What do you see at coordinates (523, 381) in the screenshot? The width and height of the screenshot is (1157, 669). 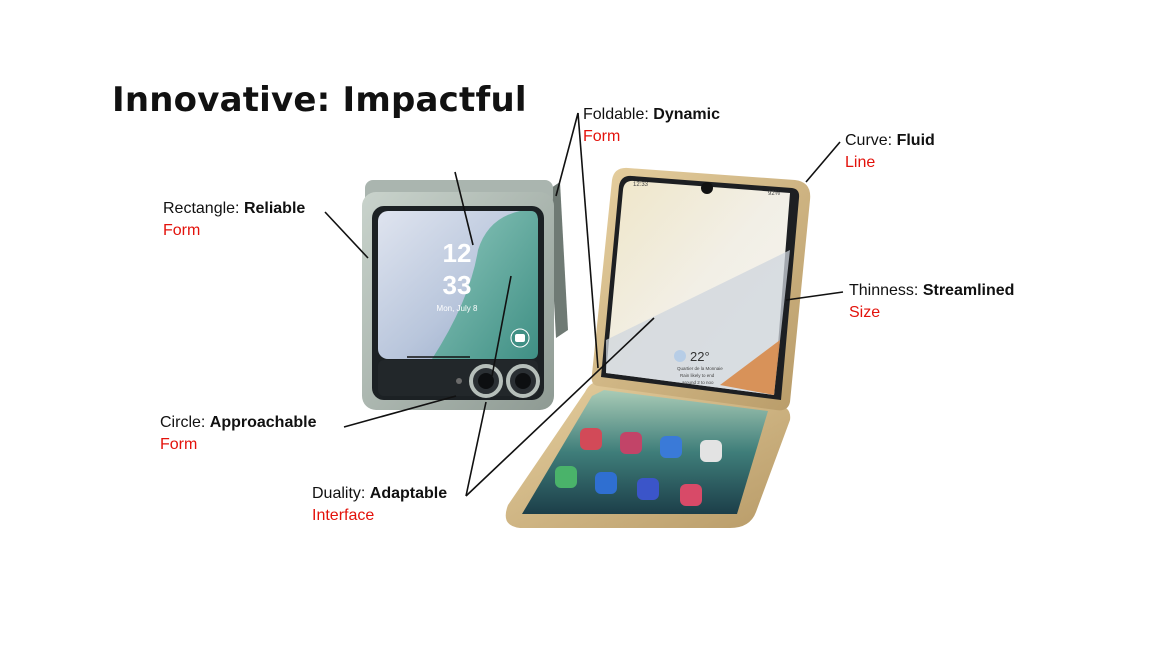 I see `camera-lens-2-glass` at bounding box center [523, 381].